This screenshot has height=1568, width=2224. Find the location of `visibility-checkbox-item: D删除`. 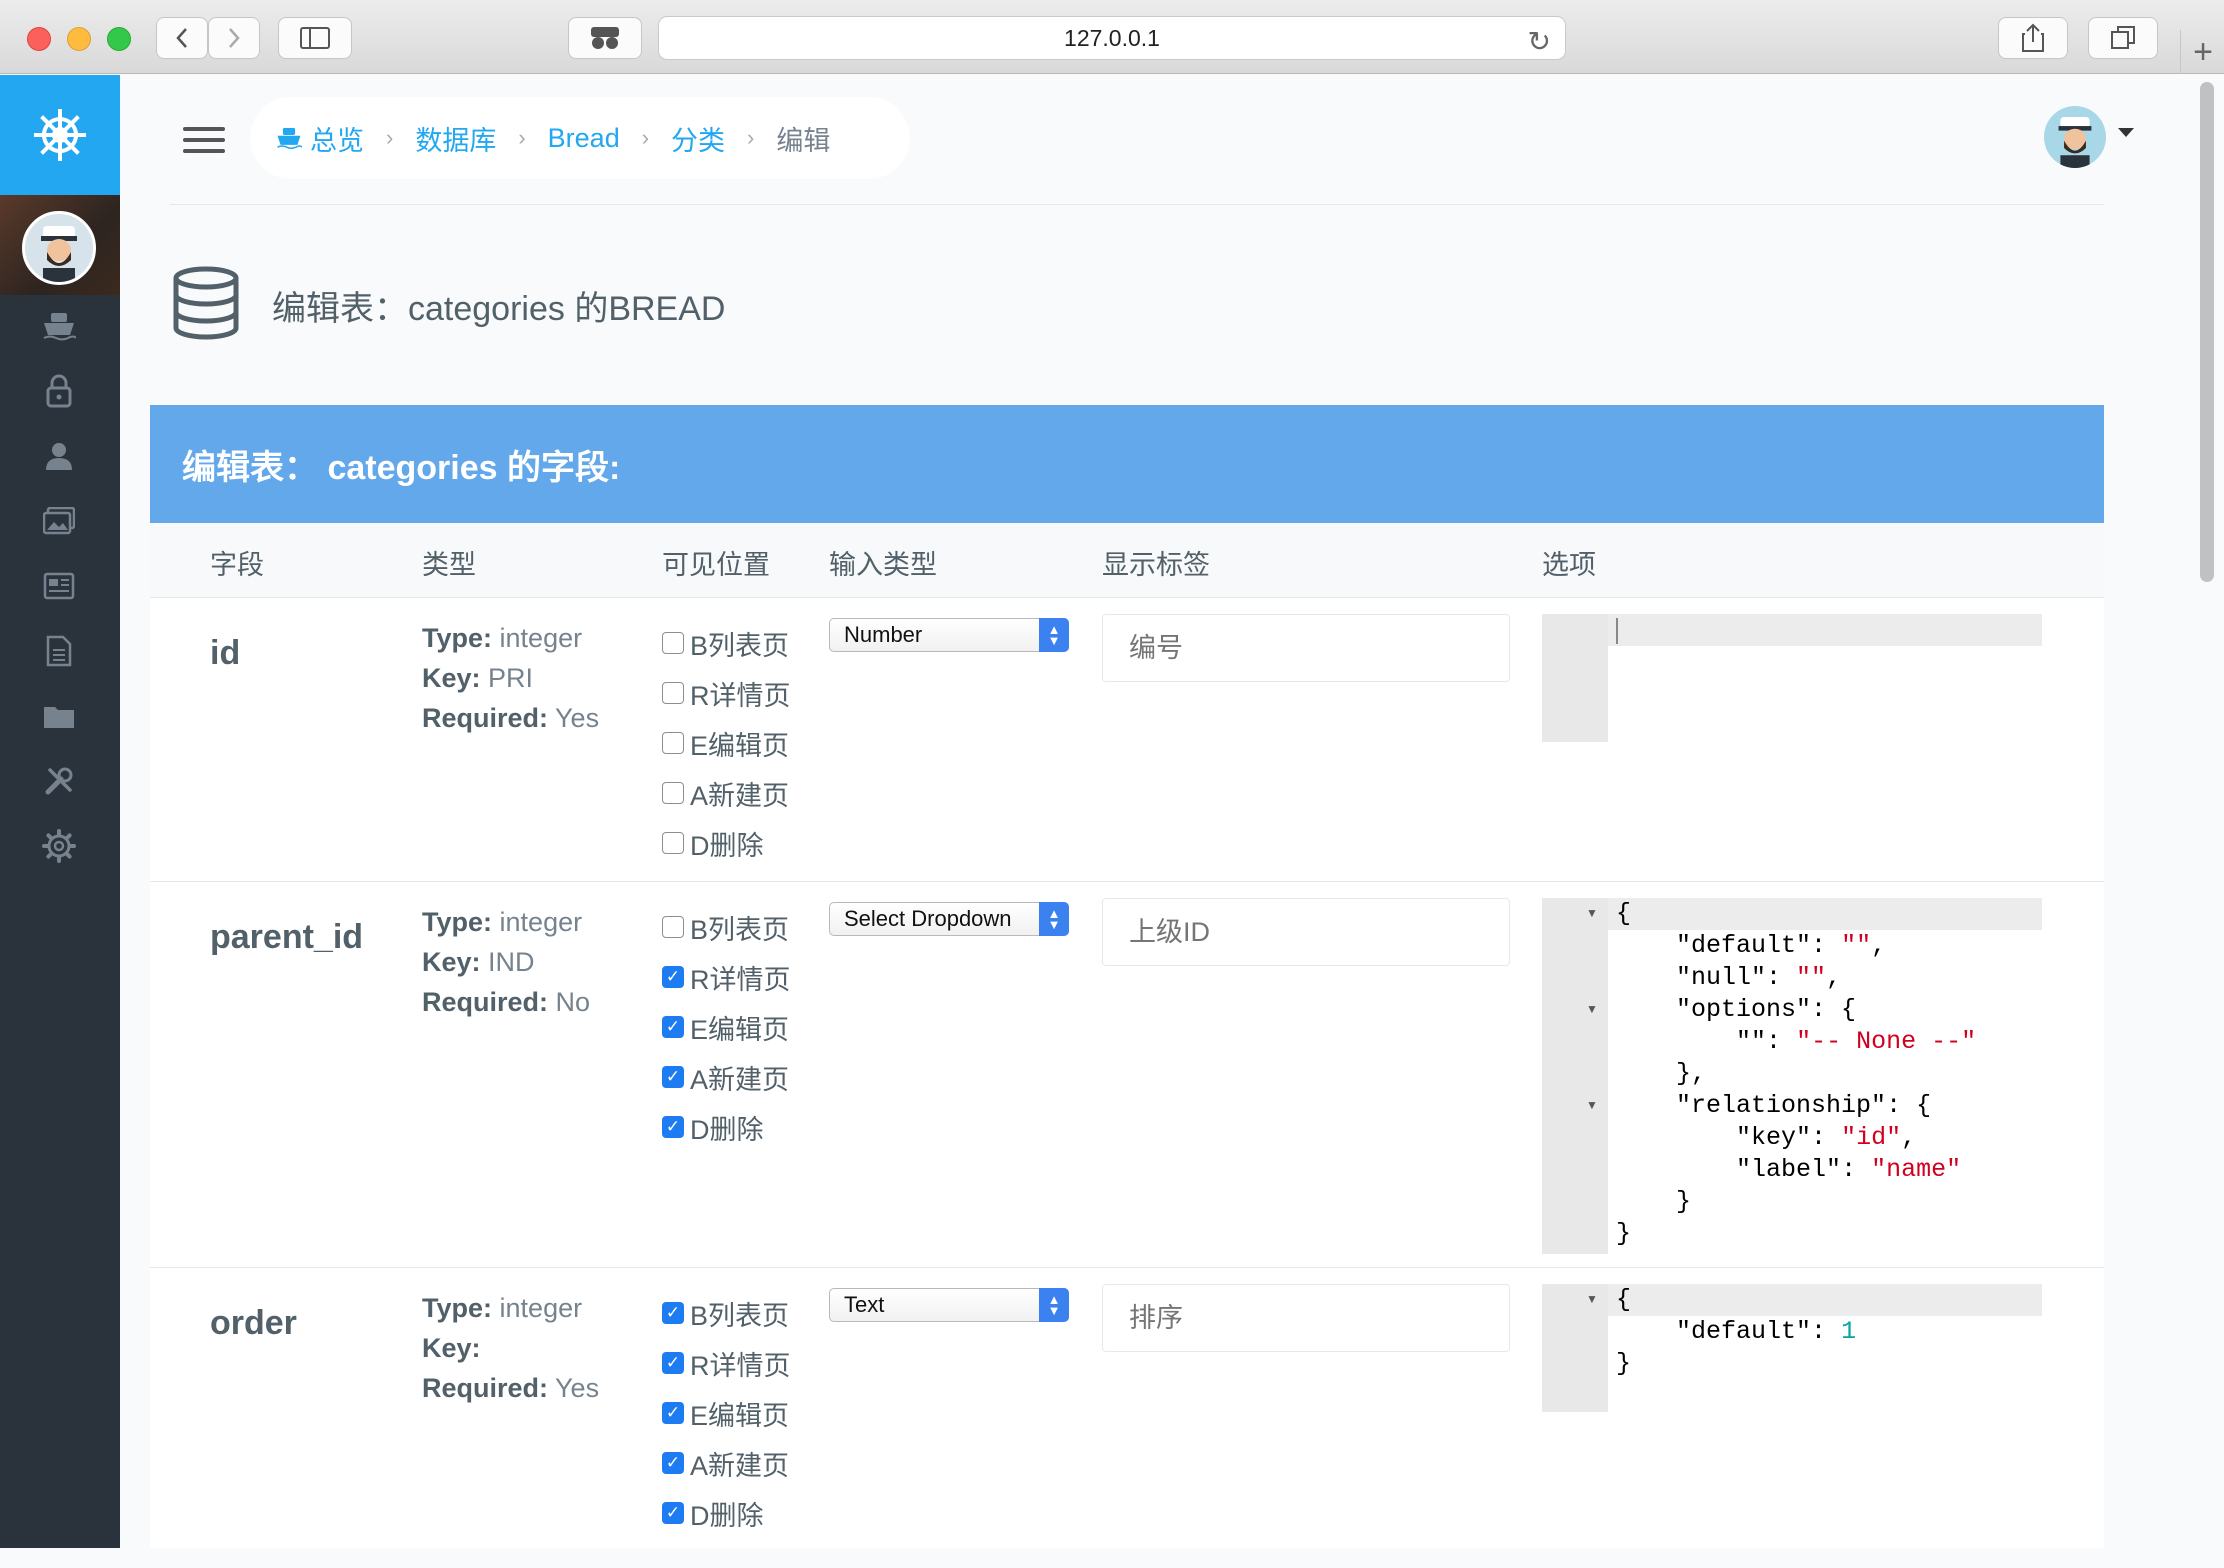

visibility-checkbox-item: D删除 is located at coordinates (726, 843).